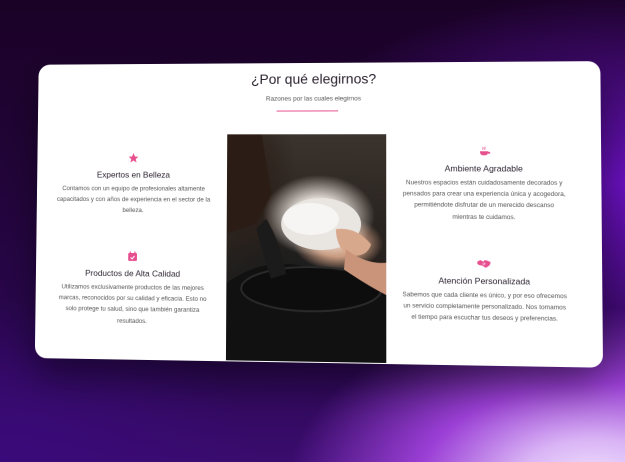 The width and height of the screenshot is (625, 462). I want to click on section-subtitle: Razones por las cuales elegirnos, so click(313, 99).